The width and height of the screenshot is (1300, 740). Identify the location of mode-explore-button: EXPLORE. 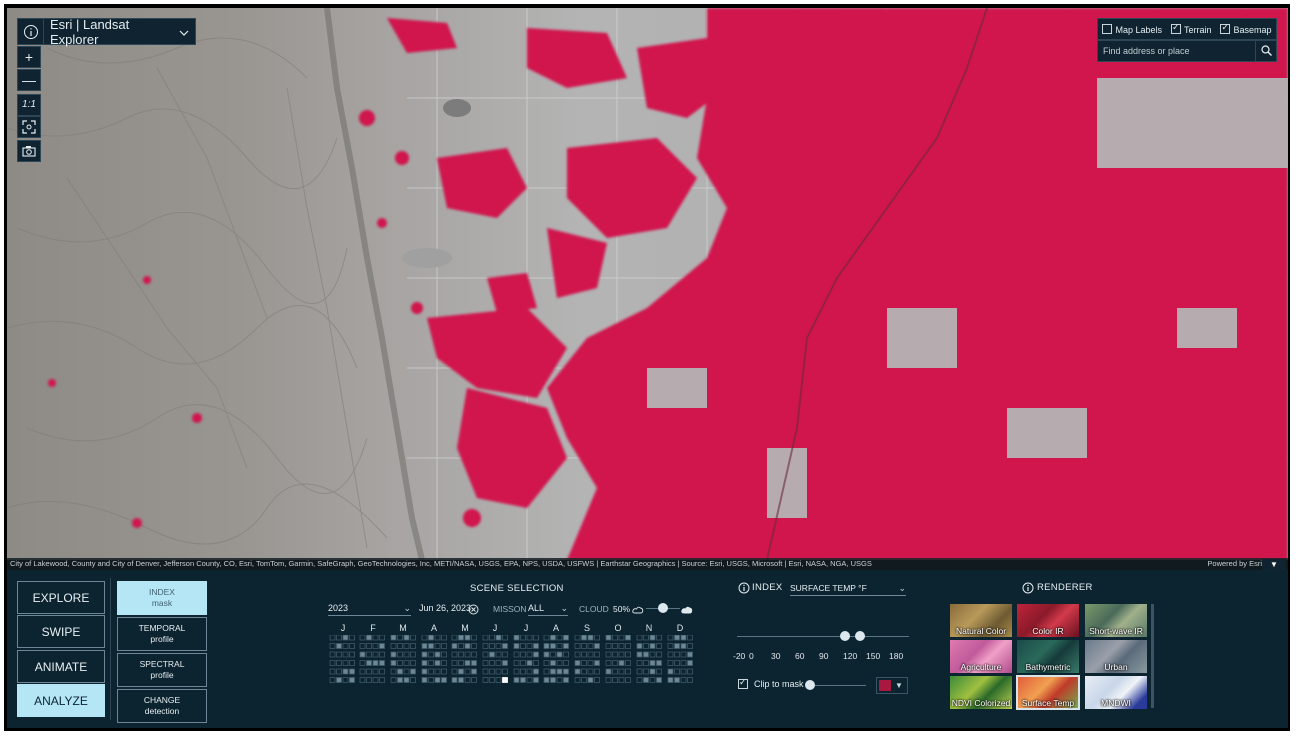
(61, 597).